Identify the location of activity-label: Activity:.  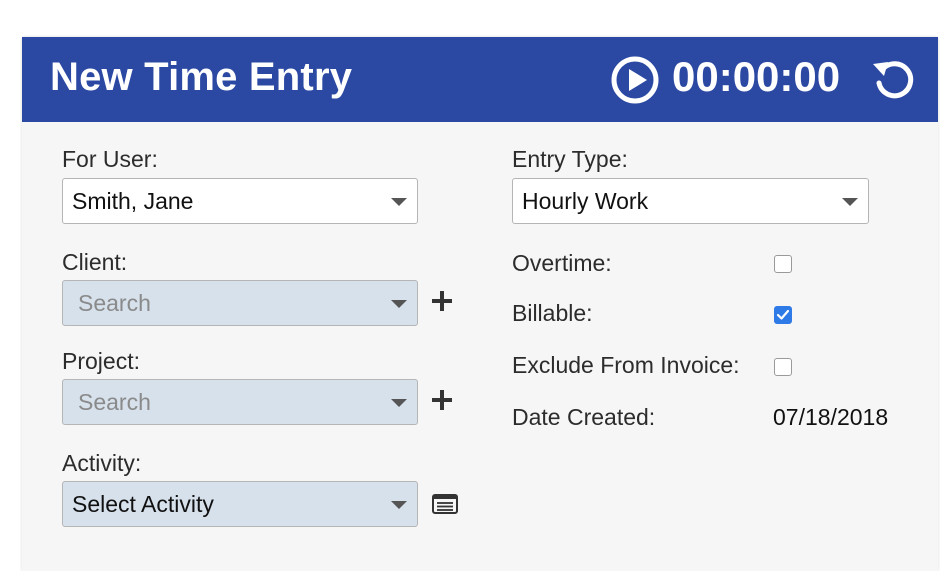
(102, 463).